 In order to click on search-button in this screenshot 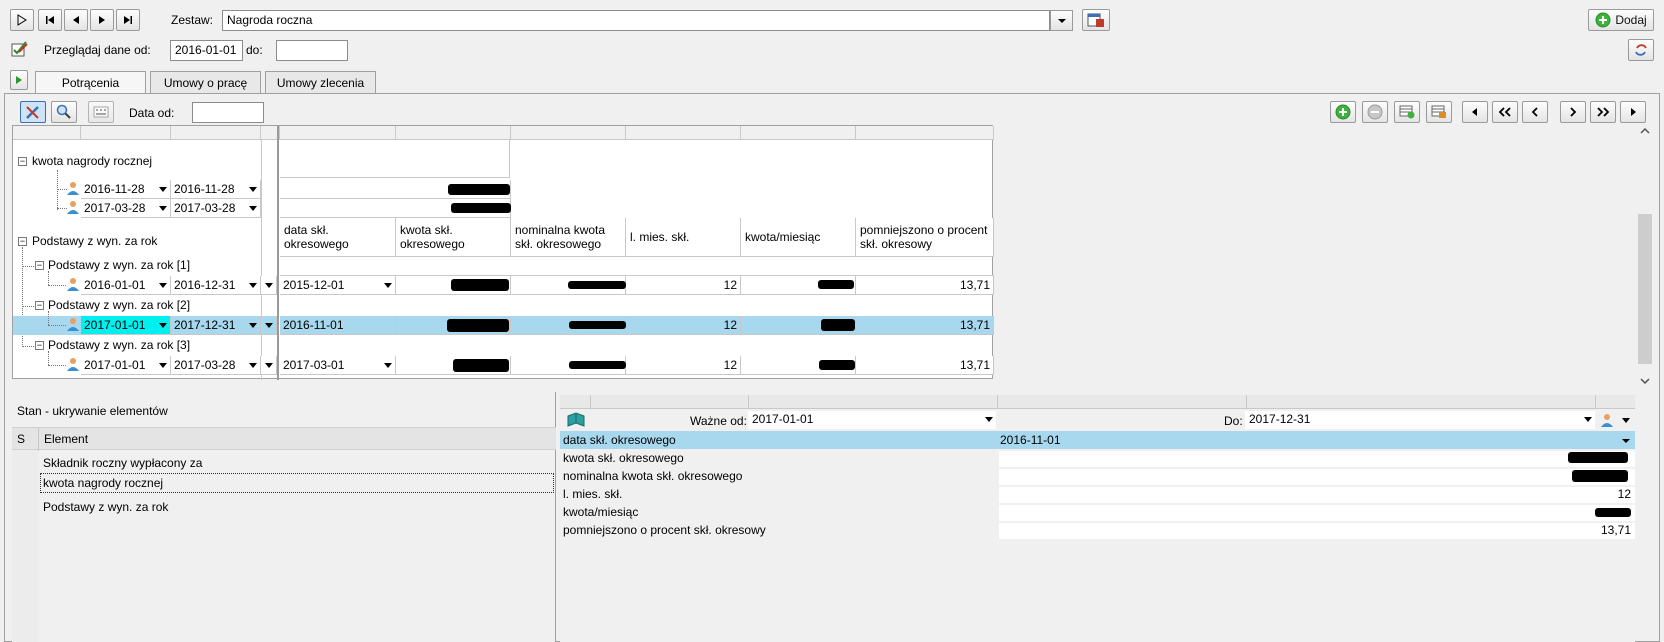, I will do `click(64, 112)`.